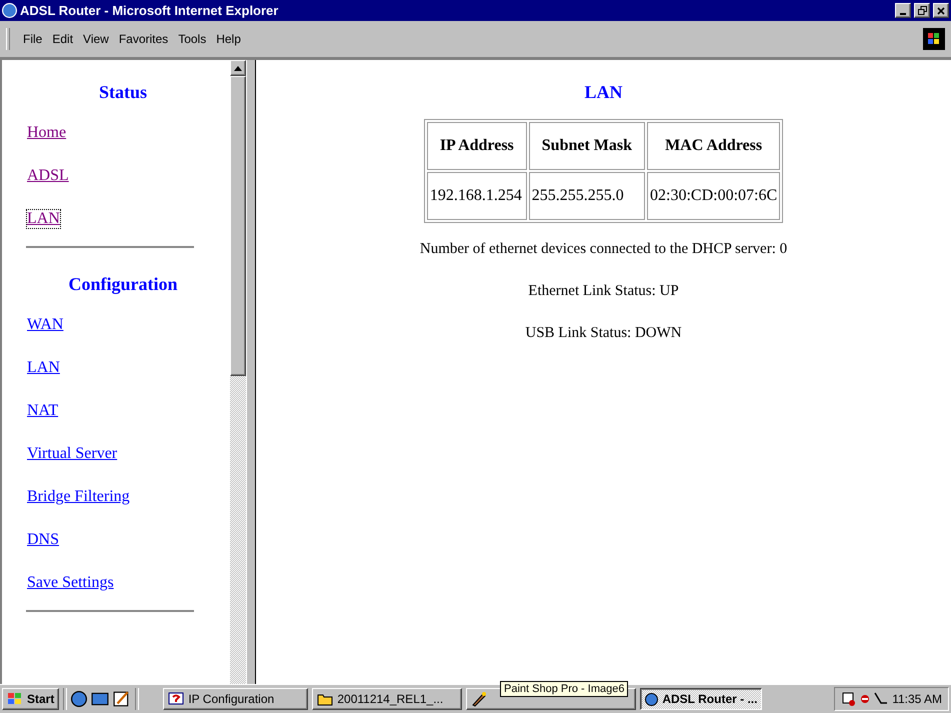  Describe the element at coordinates (325, 699) in the screenshot. I see `folder-icon` at that location.